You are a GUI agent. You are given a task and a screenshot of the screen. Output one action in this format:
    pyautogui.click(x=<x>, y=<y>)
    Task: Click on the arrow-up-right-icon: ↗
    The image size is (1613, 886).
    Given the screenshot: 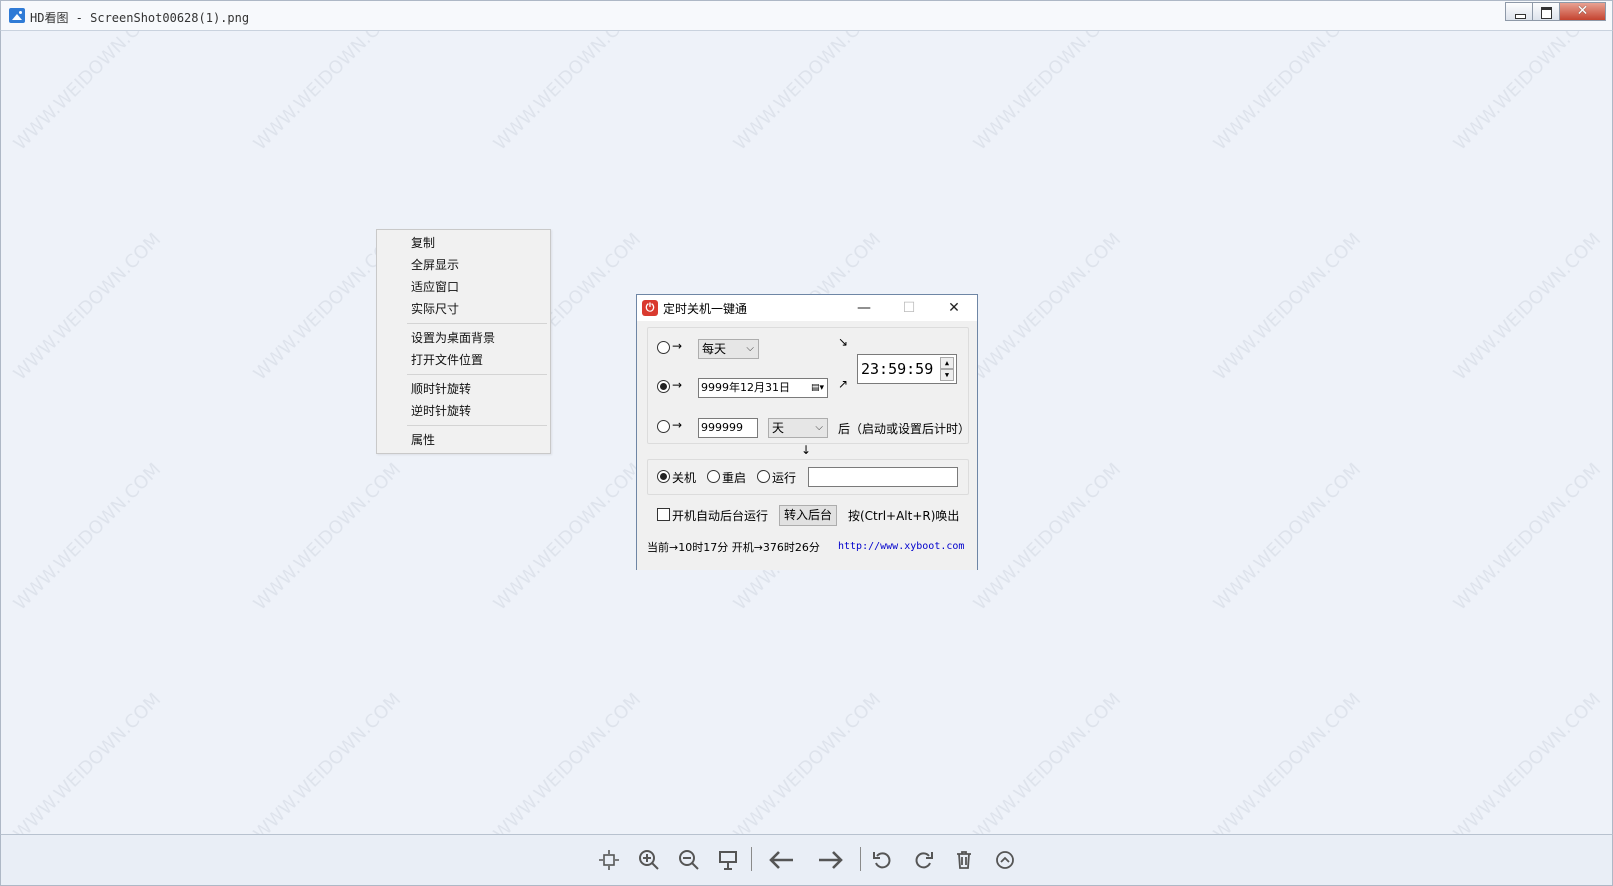 What is the action you would take?
    pyautogui.click(x=843, y=384)
    